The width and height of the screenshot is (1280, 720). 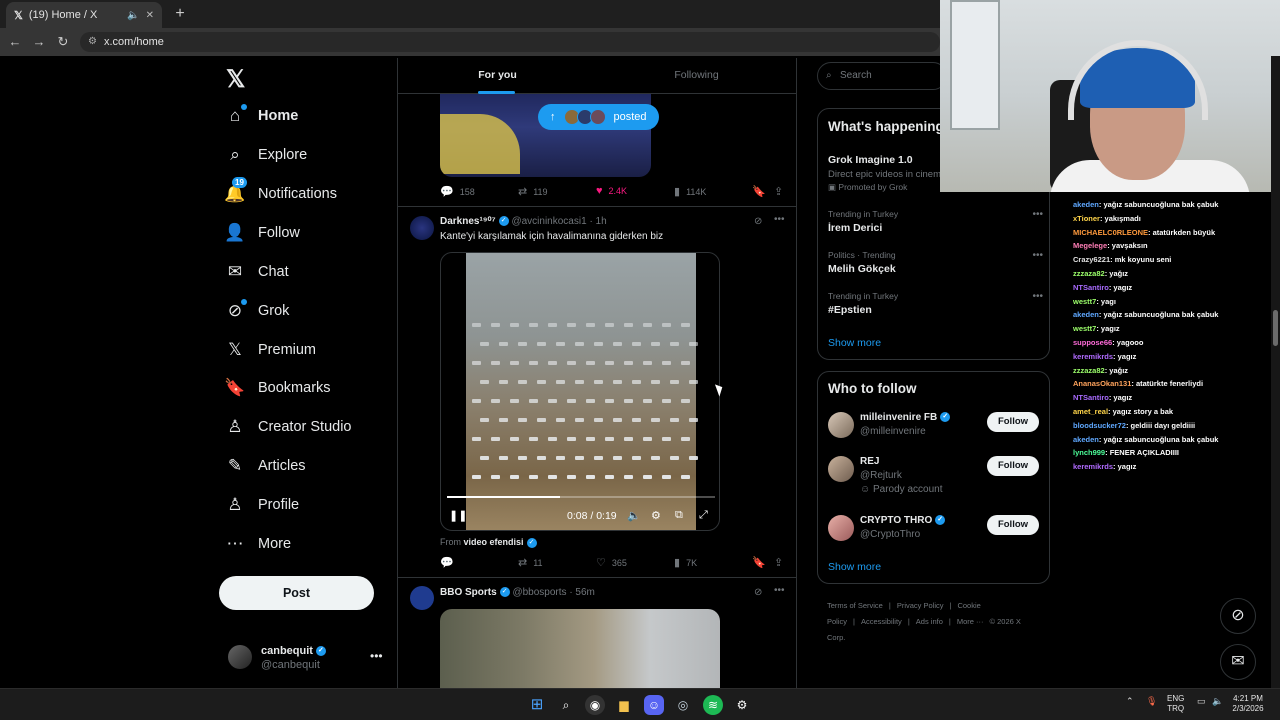 What do you see at coordinates (84, 15) in the screenshot?
I see `browser-tab: 𝕏 (19) Home / X 🔈 ✕` at bounding box center [84, 15].